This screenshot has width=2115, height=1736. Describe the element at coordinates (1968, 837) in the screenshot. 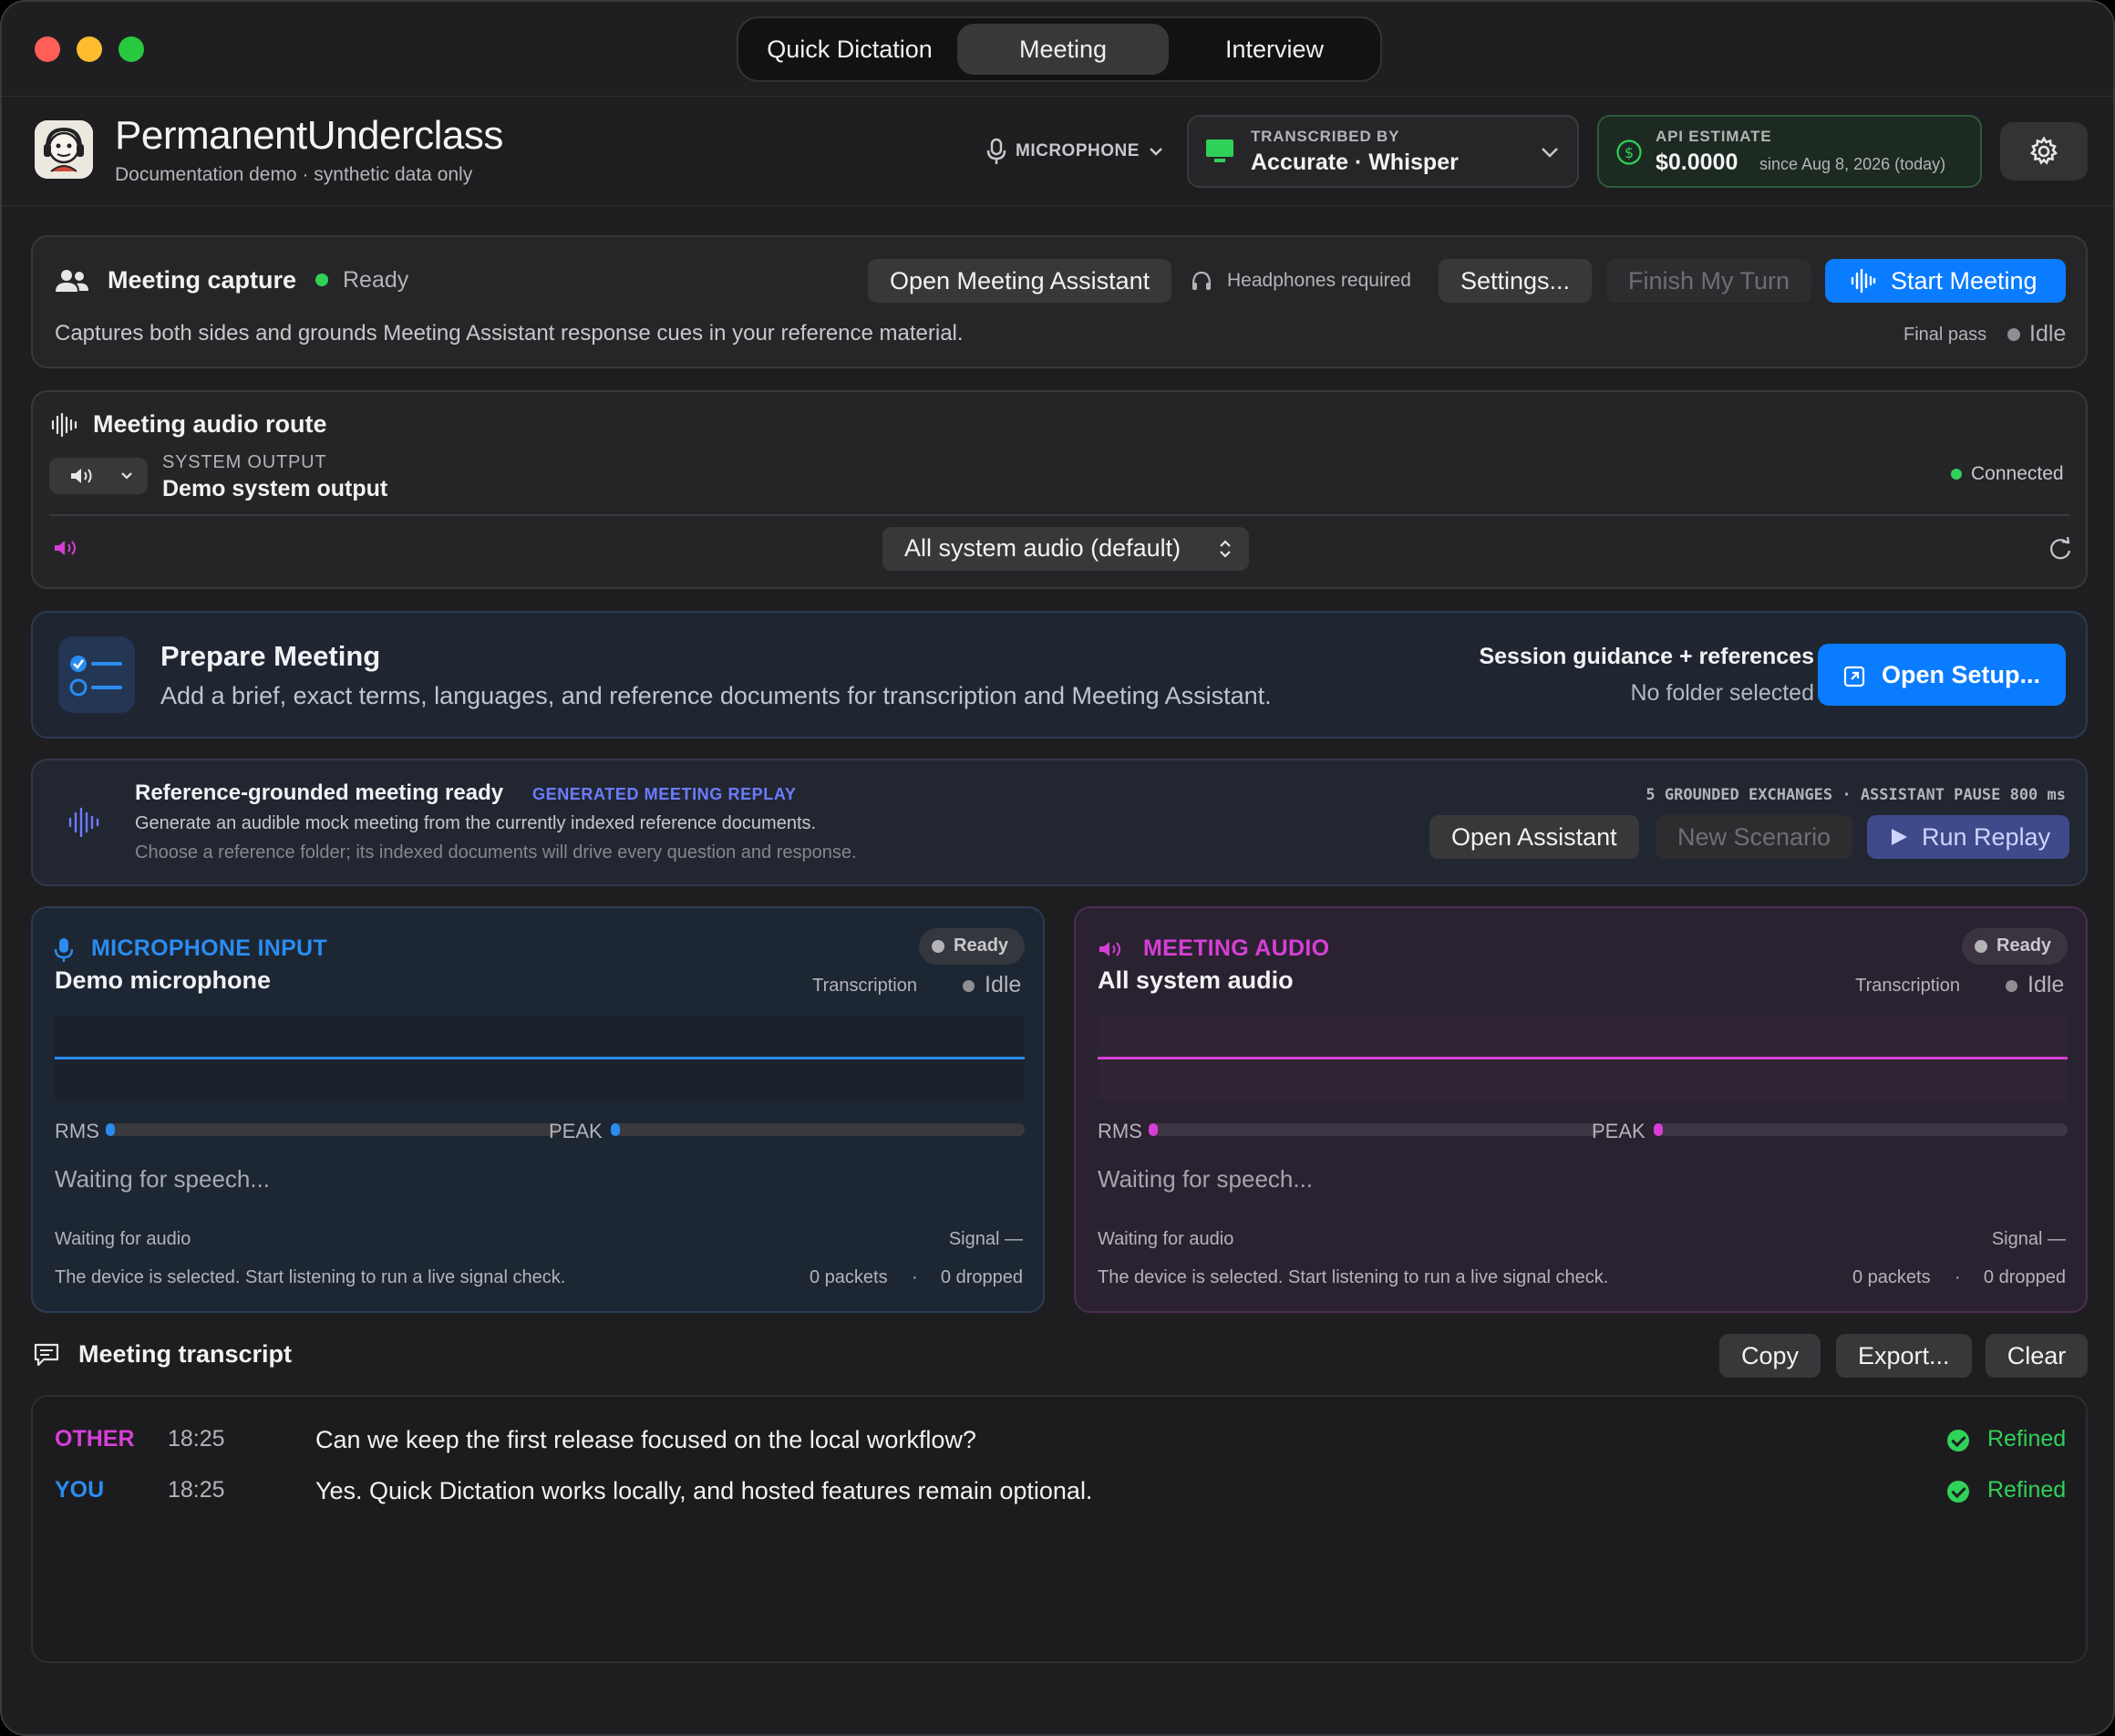

I see `run-replay-button: Run Replay` at that location.